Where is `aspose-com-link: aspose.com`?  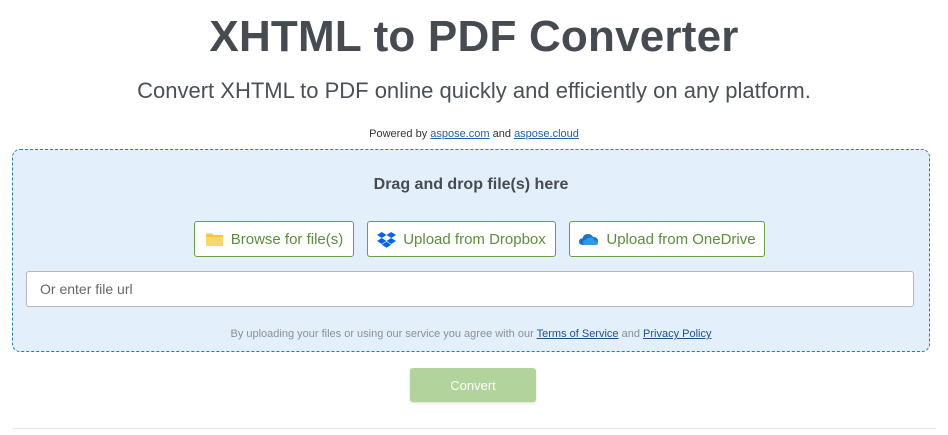
aspose-com-link: aspose.com is located at coordinates (459, 134).